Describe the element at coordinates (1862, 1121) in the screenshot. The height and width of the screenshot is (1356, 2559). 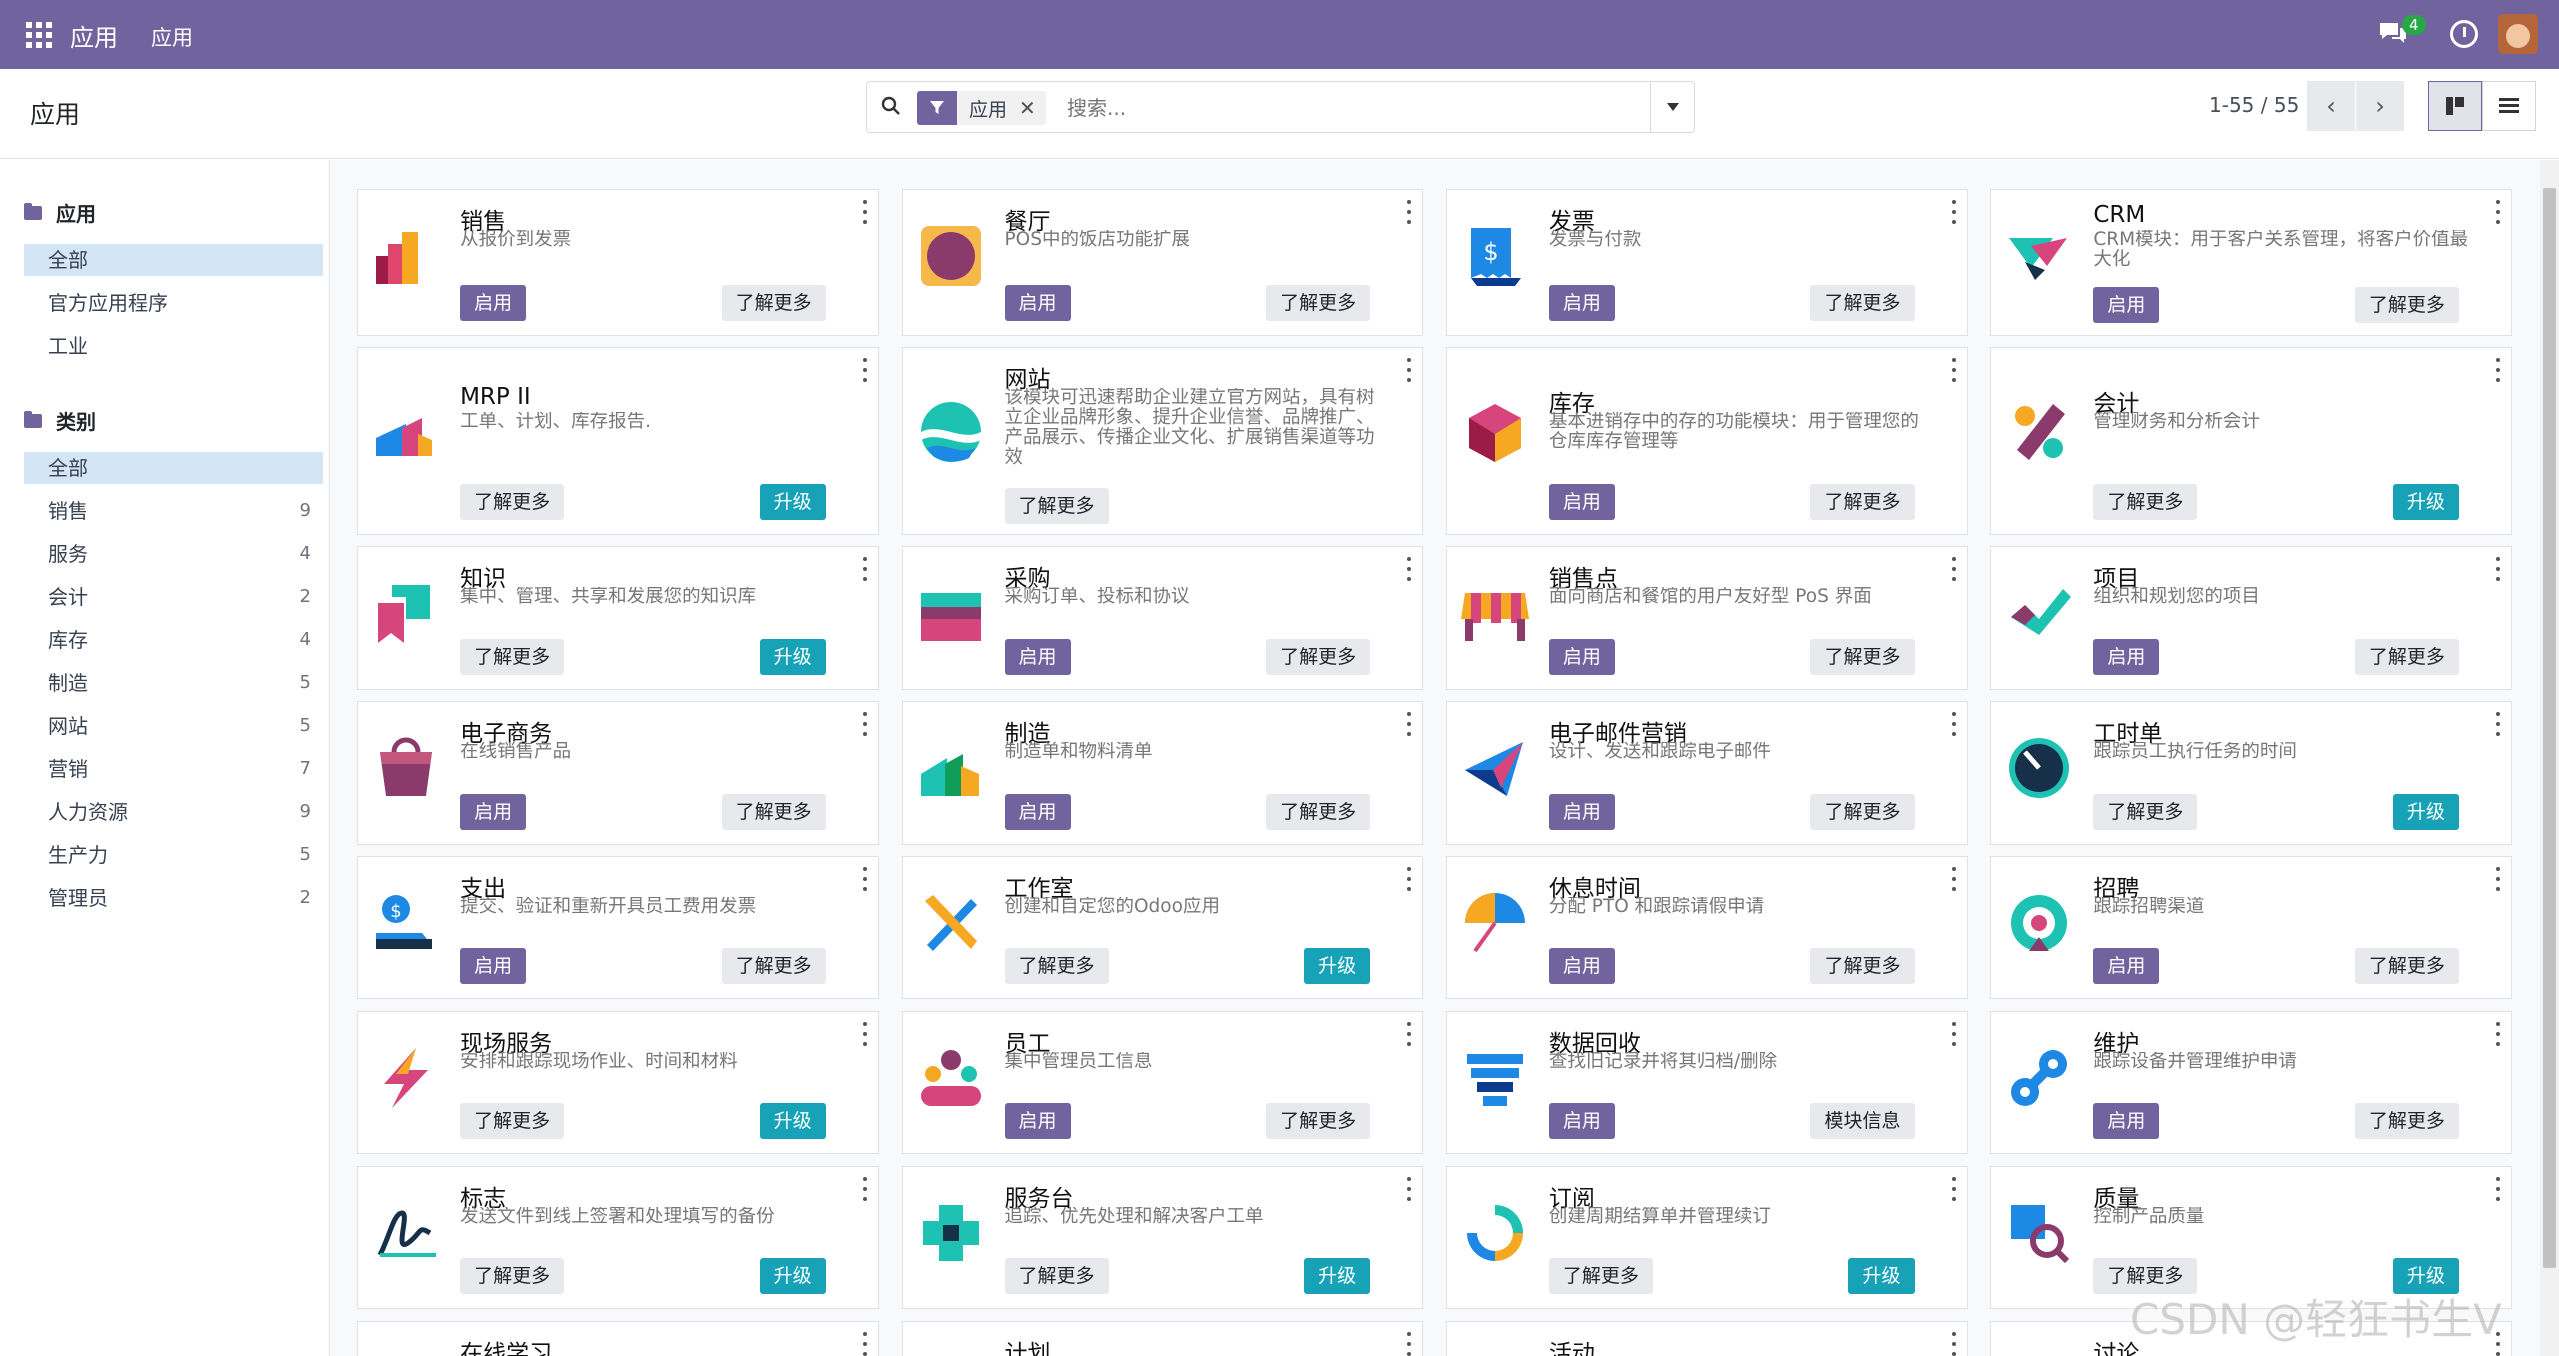
I see `module-info-button: 模块信息` at that location.